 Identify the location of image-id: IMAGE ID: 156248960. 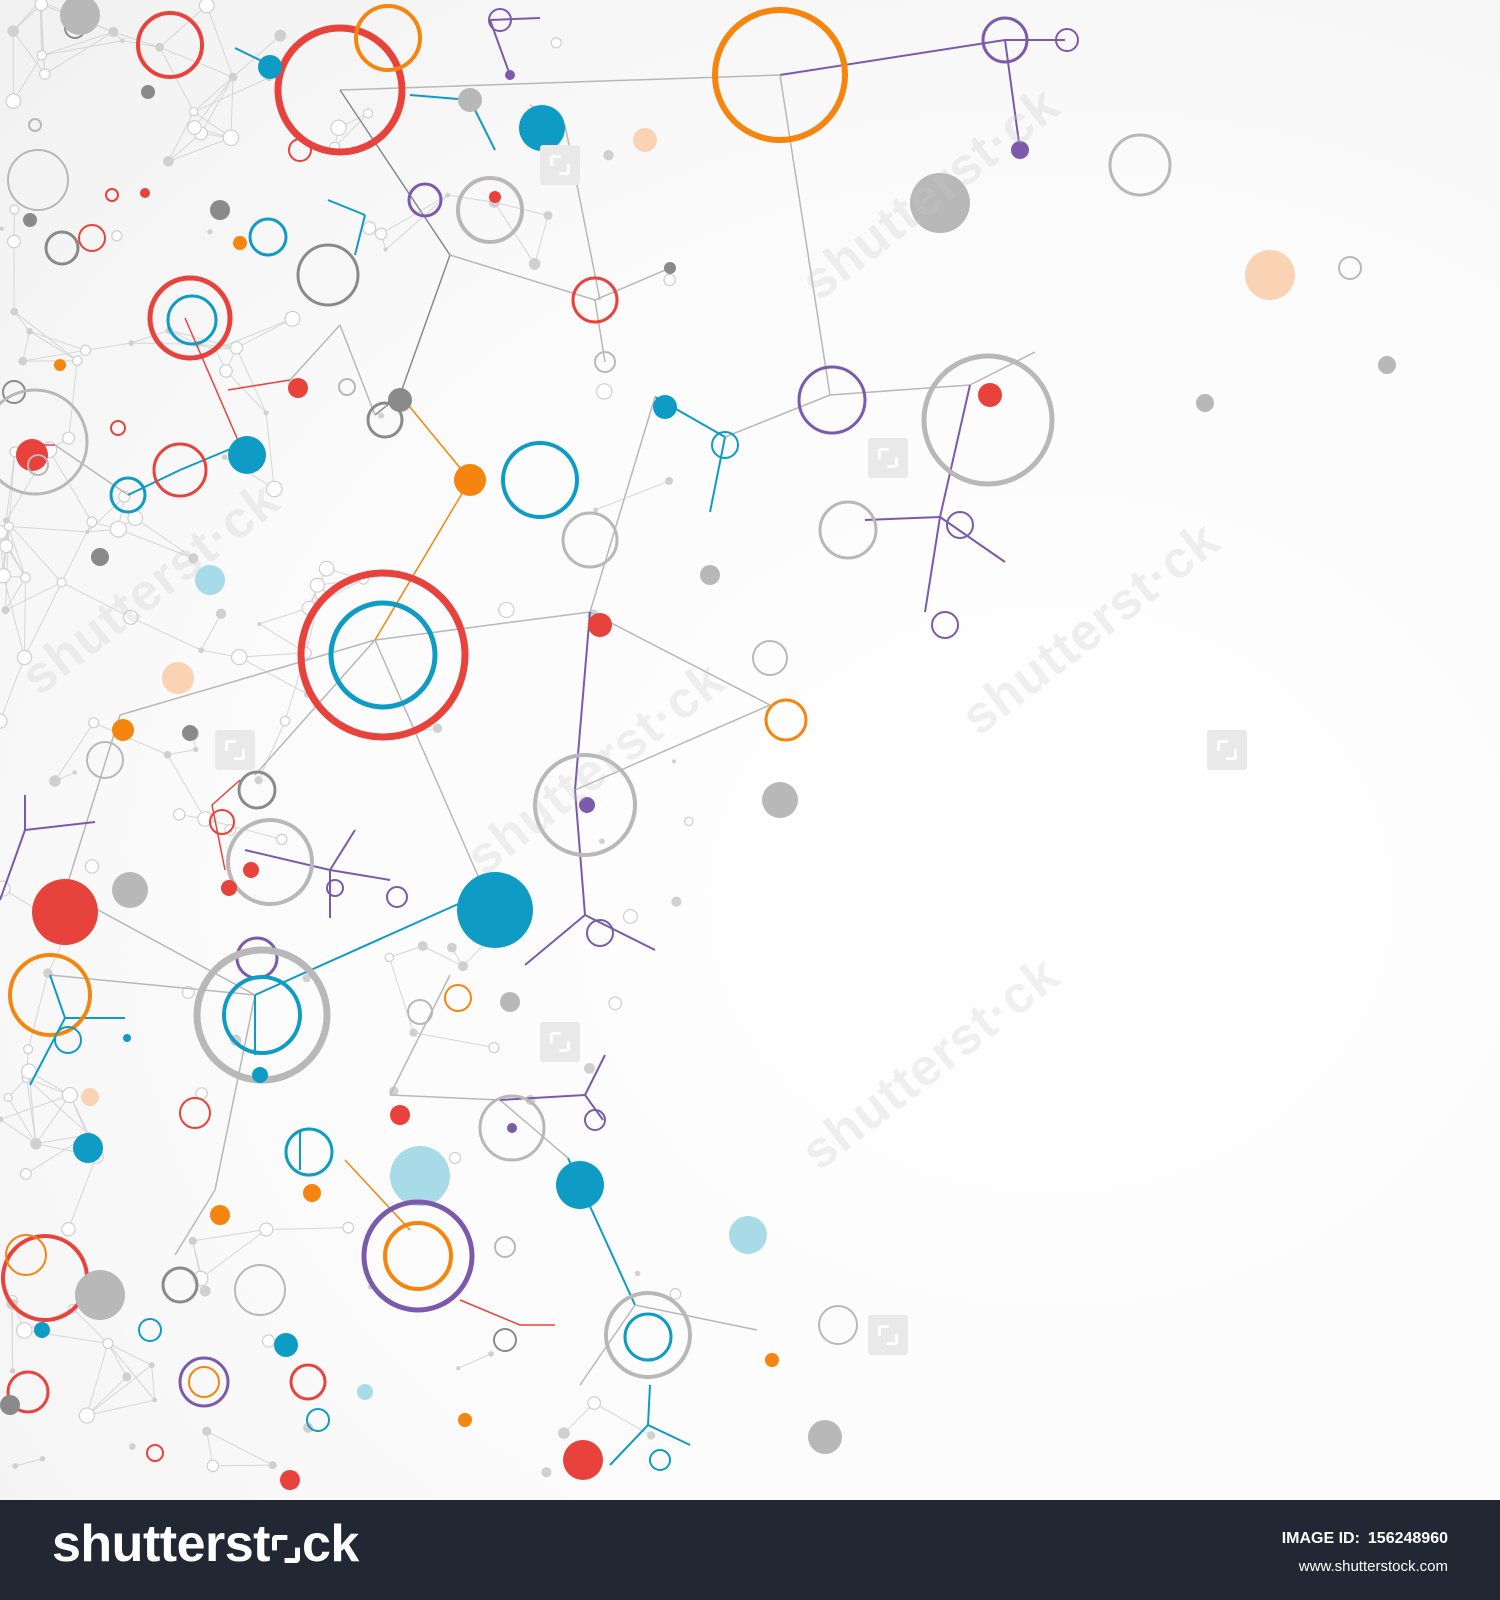
(1365, 1539).